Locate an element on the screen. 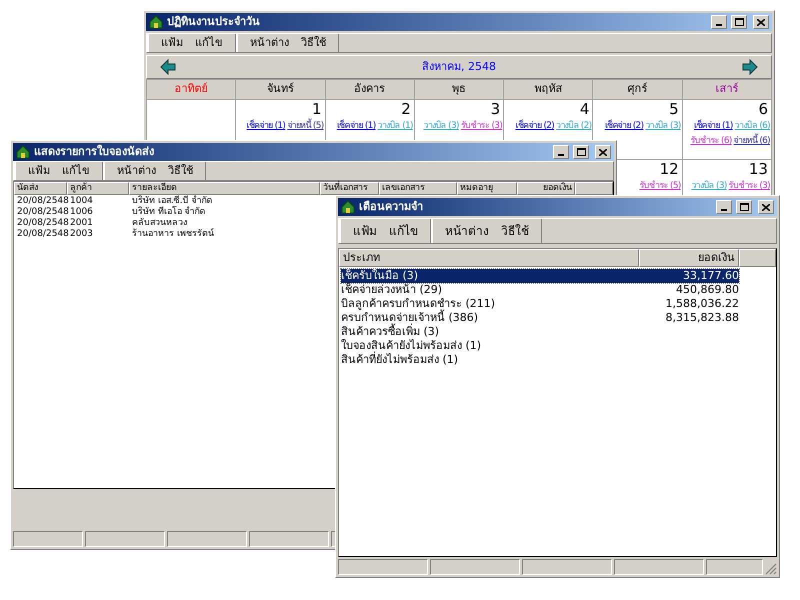 Image resolution: width=800 pixels, height=600 pixels. table-cell-text: 2001 is located at coordinates (81, 223).